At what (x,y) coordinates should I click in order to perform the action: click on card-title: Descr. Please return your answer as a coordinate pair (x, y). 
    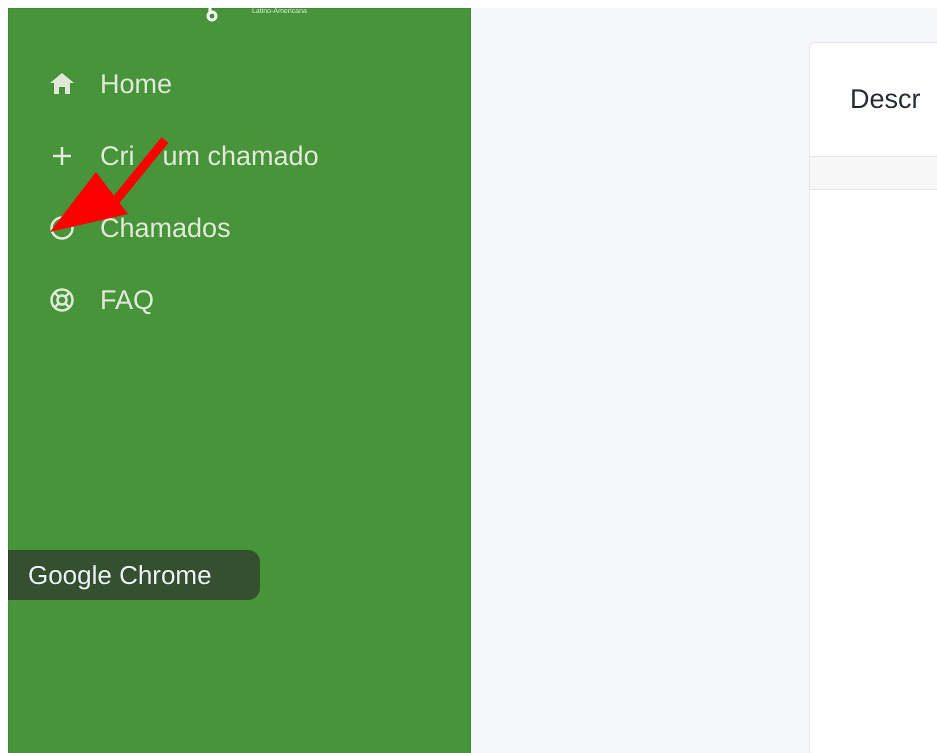
    Looking at the image, I should click on (885, 99).